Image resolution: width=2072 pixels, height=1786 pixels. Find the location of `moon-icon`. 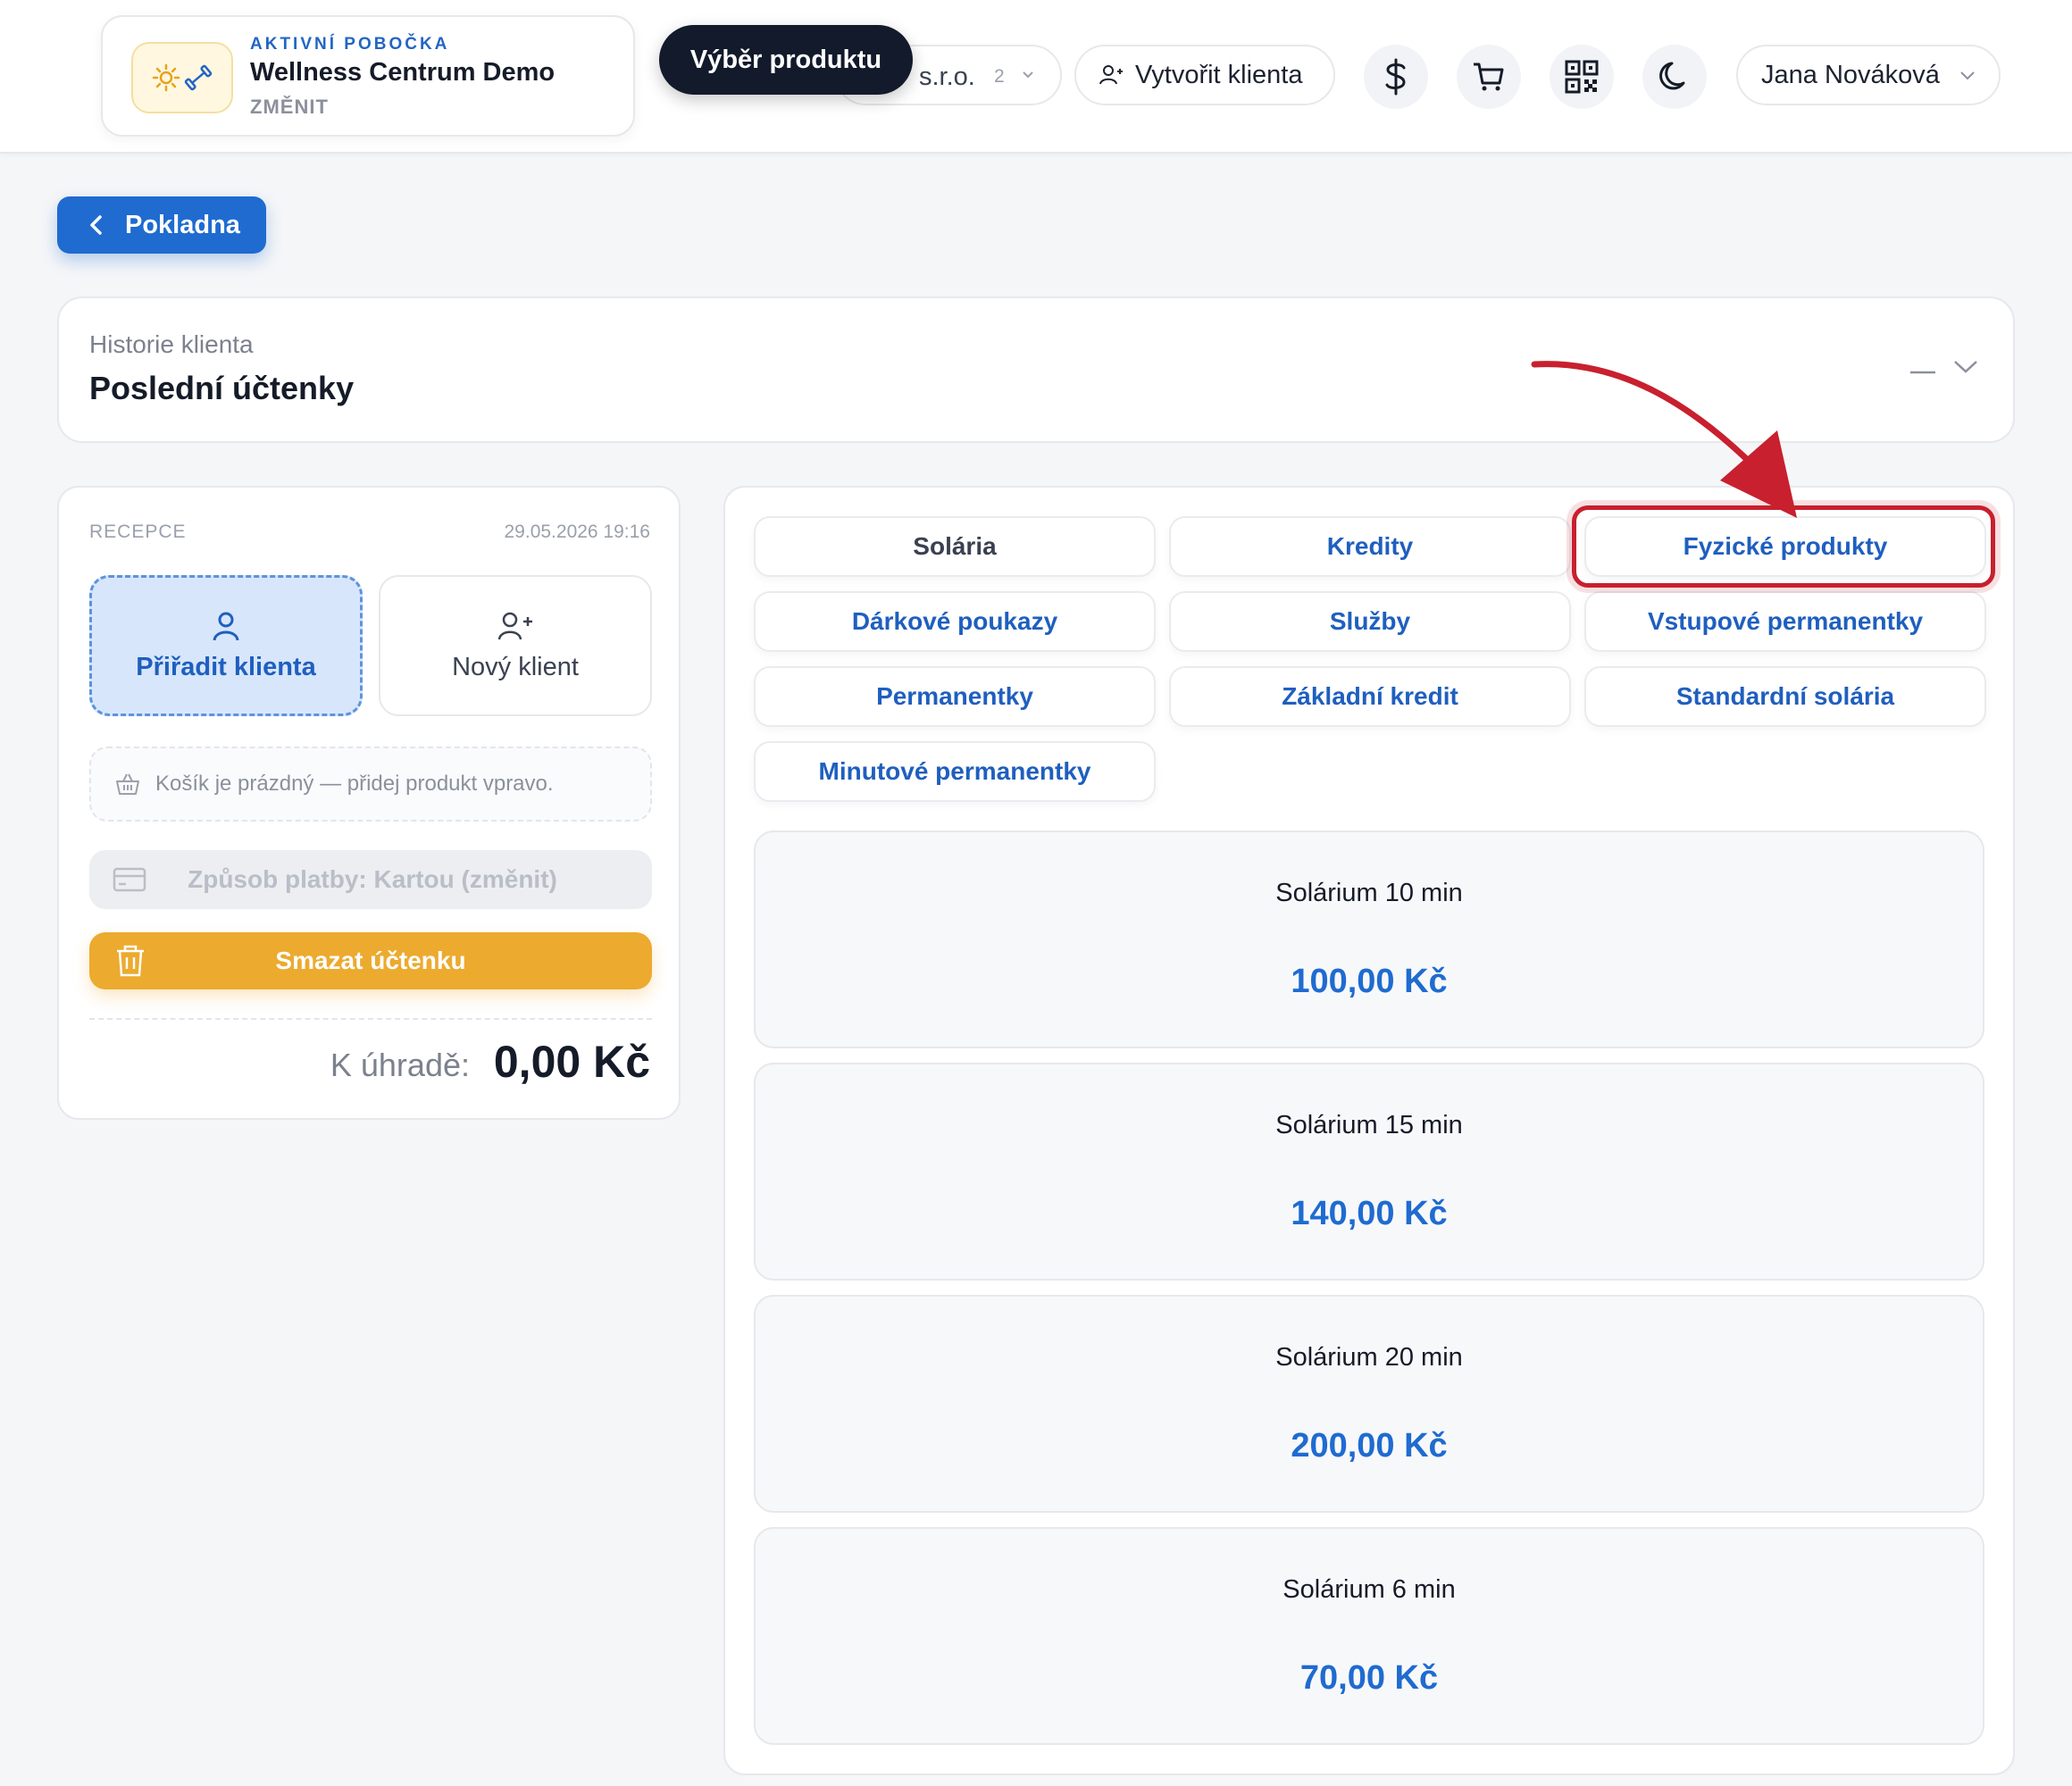

moon-icon is located at coordinates (1672, 76).